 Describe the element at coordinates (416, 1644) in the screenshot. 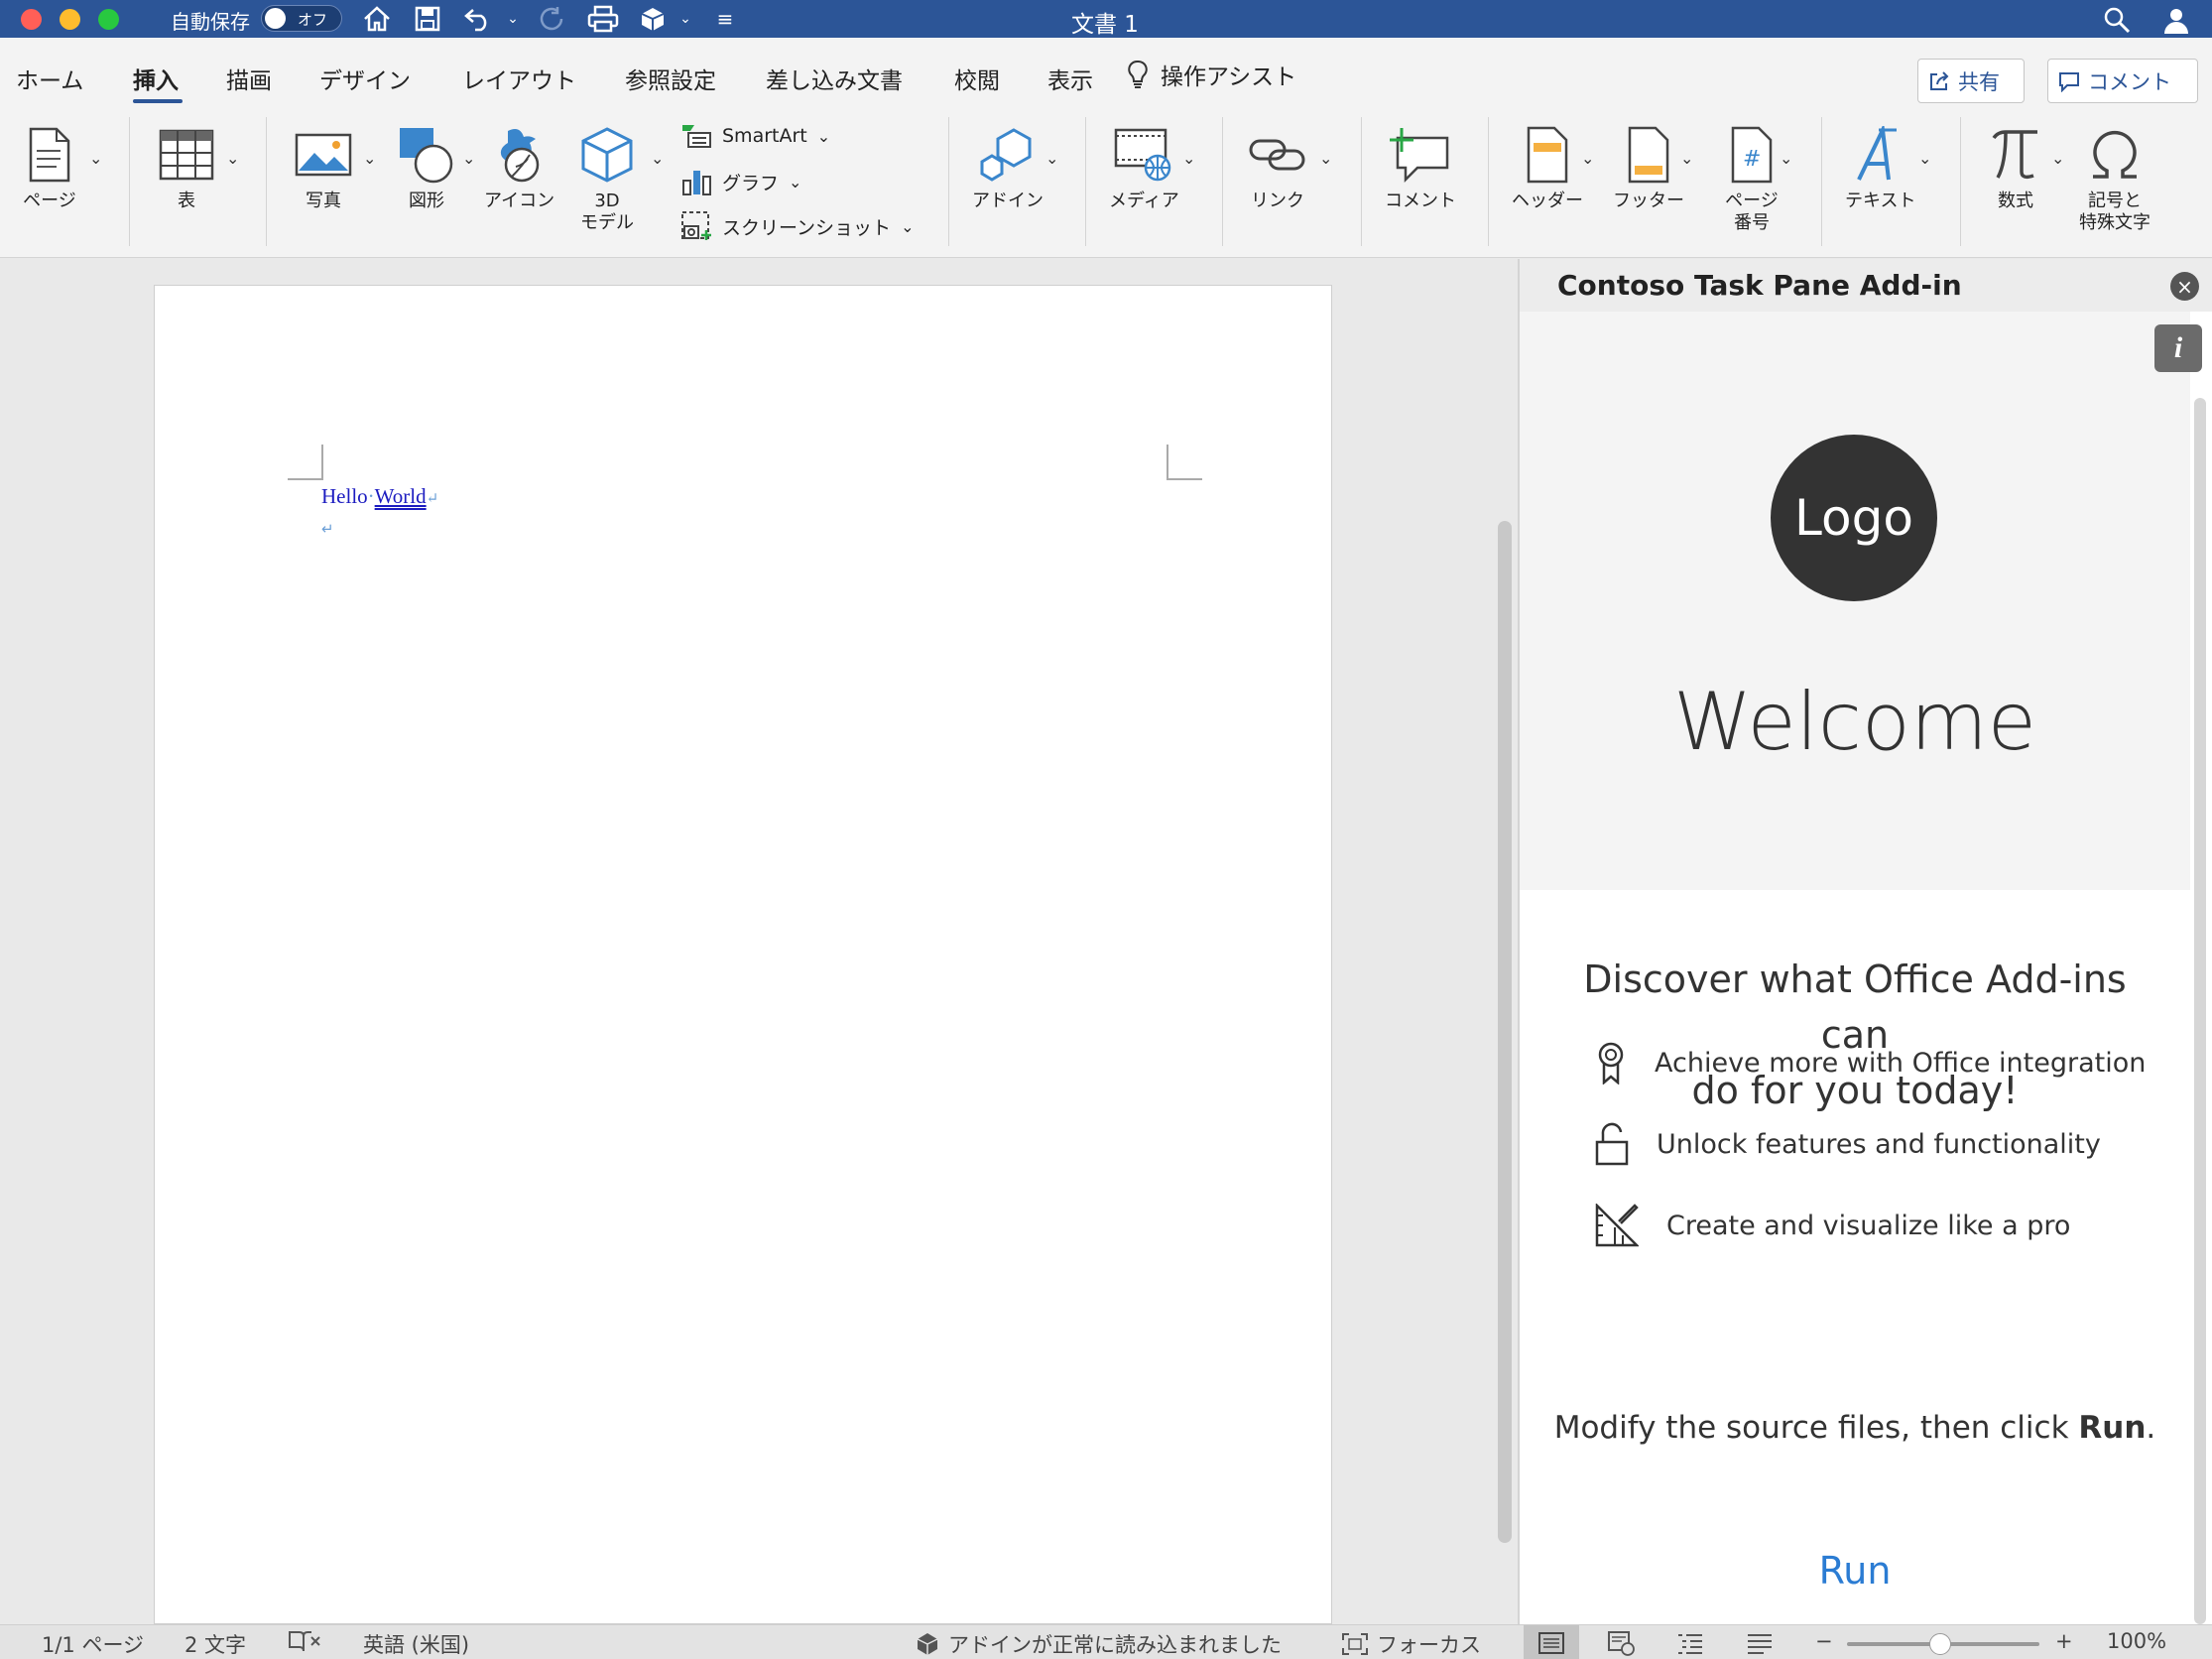

I see `language-indicator: 英語 (米国)` at that location.